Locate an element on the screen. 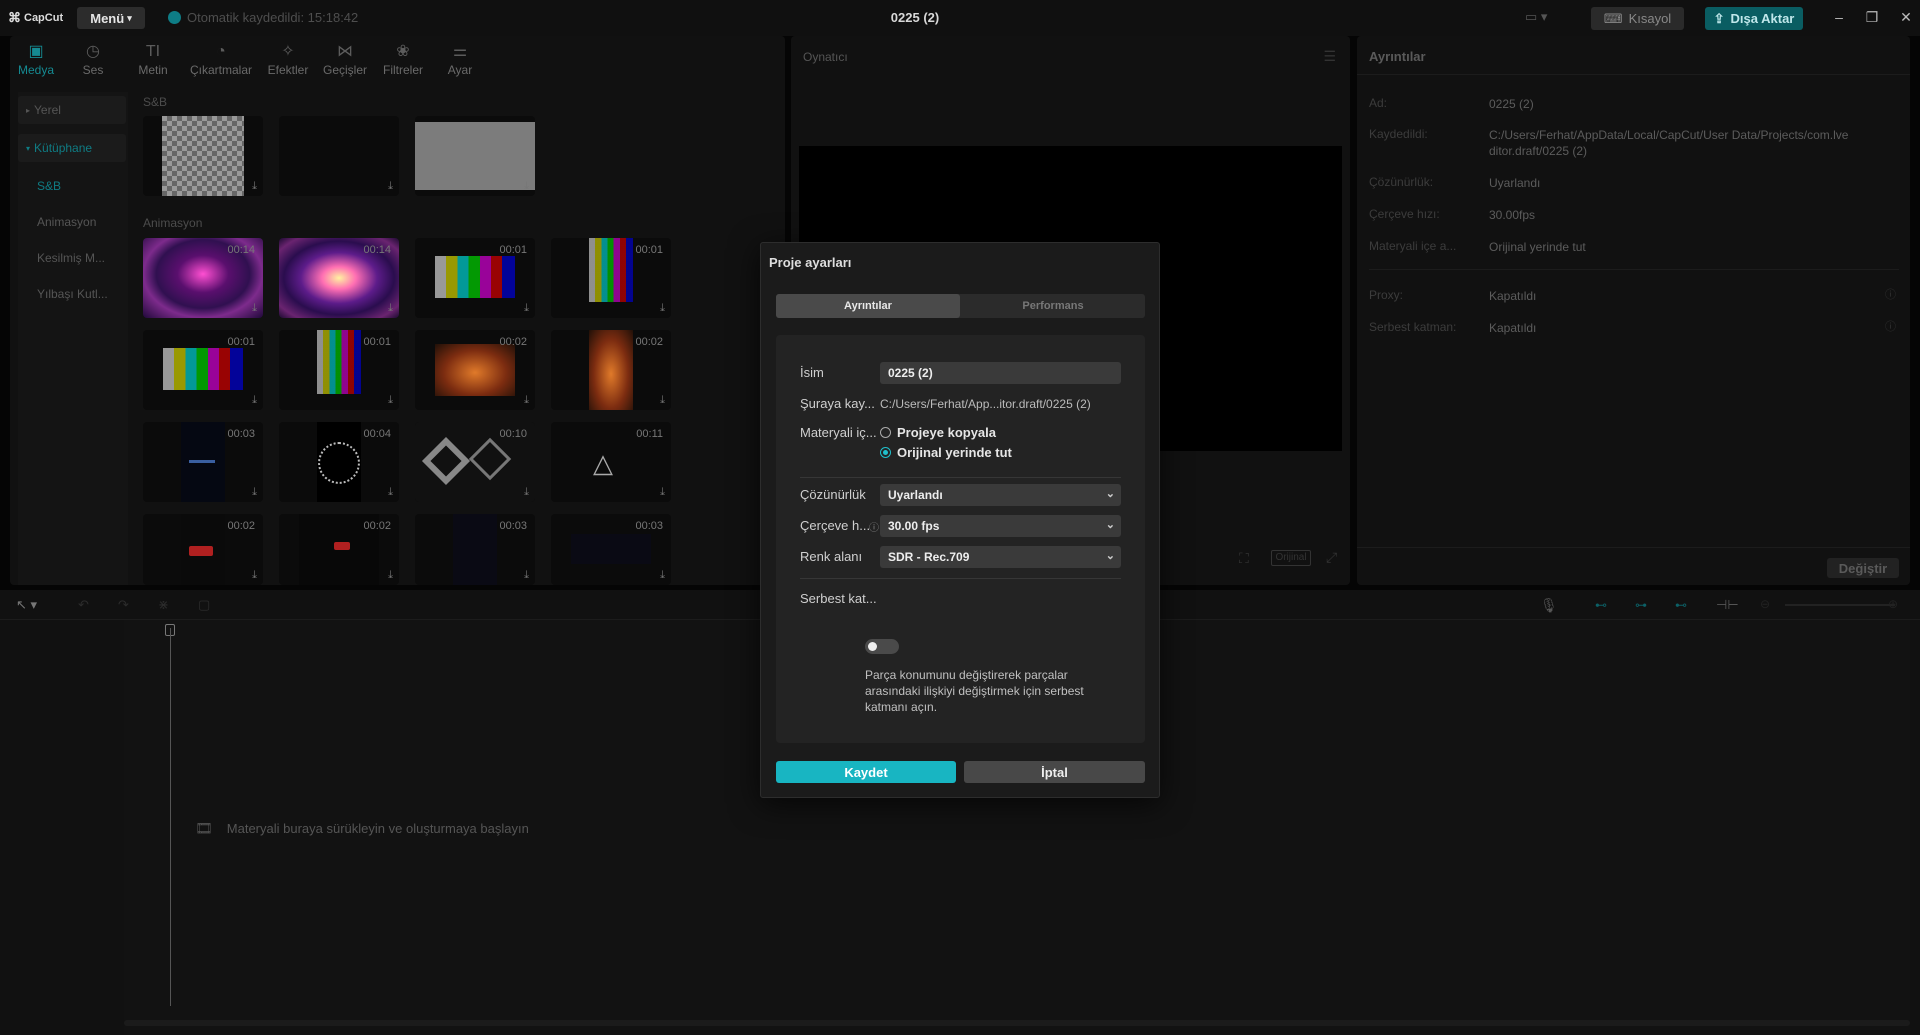  name-field: 0225 (2) is located at coordinates (1000, 373).